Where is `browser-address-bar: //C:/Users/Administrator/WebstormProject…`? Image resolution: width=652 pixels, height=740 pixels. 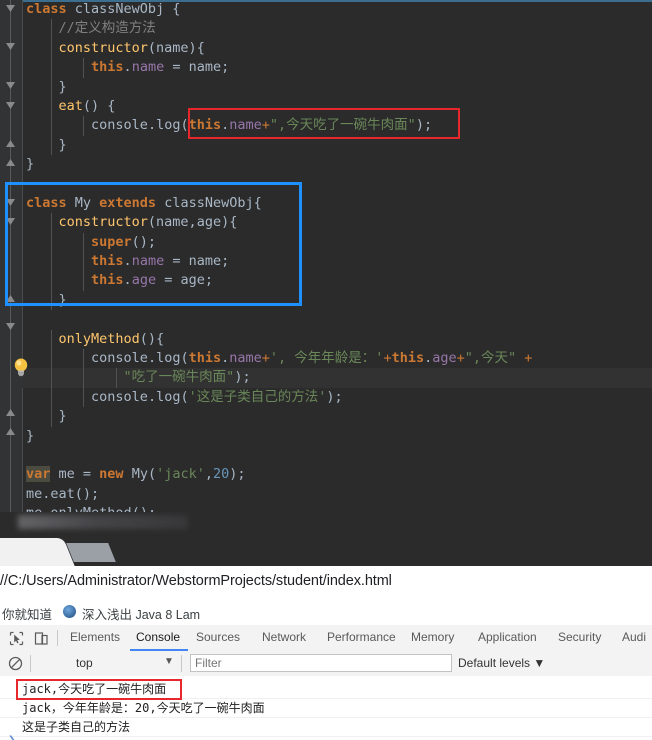 browser-address-bar: //C:/Users/Administrator/WebstormProject… is located at coordinates (326, 583).